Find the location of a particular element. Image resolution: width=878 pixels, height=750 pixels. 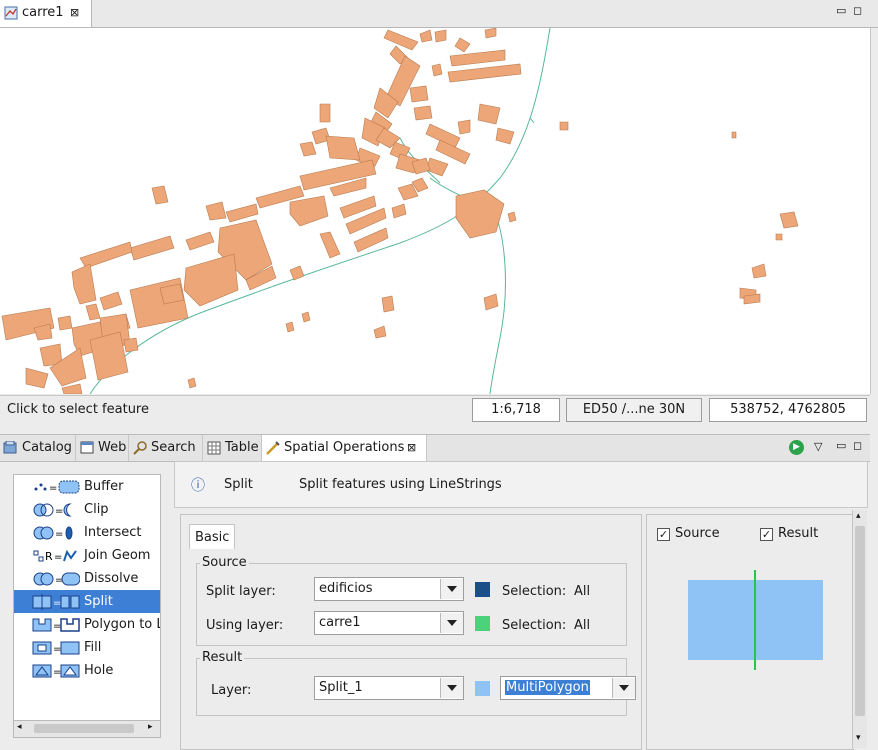

using-layer-combo: carre1 is located at coordinates (389, 623).